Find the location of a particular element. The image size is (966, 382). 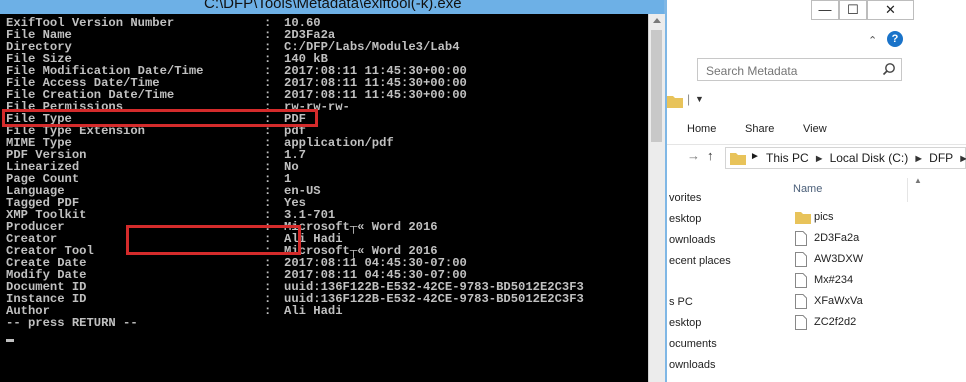

highlight-box-file is located at coordinates (213, 240).